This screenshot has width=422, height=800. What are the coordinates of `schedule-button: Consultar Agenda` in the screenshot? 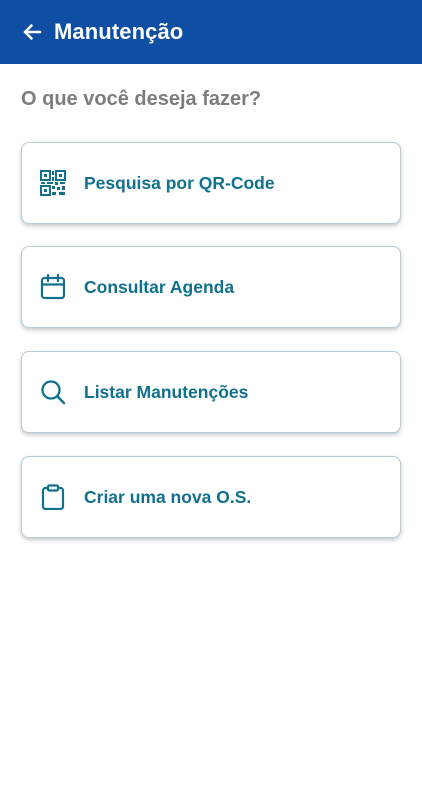 It's located at (211, 287).